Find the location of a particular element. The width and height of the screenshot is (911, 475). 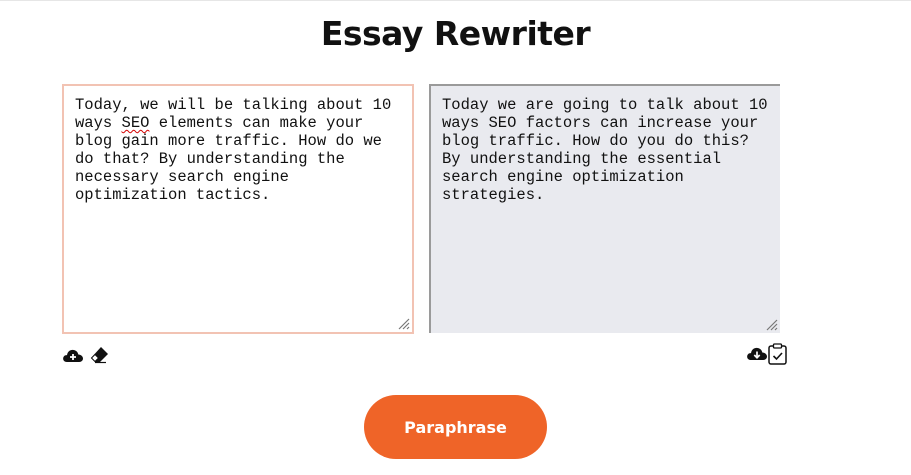

clipboard-check-icon is located at coordinates (777, 354).